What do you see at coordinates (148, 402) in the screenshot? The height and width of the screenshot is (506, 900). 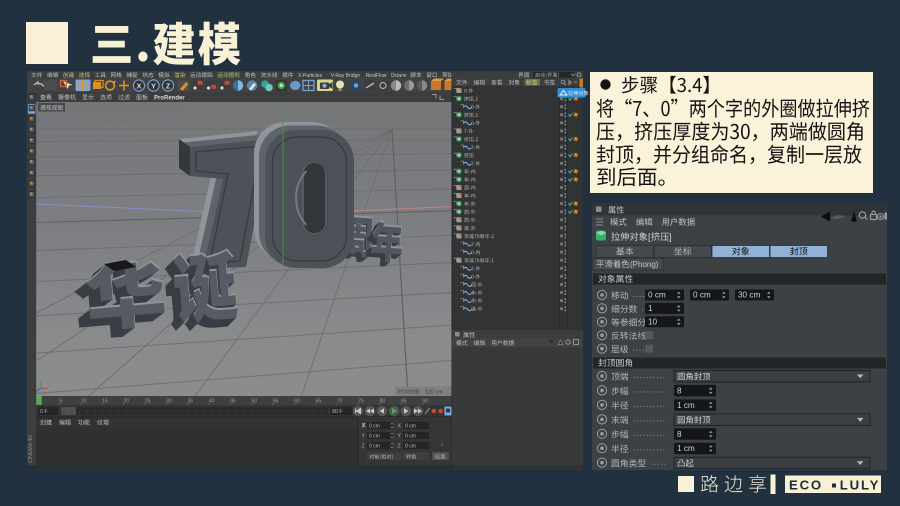 I see `svg-text: 25` at bounding box center [148, 402].